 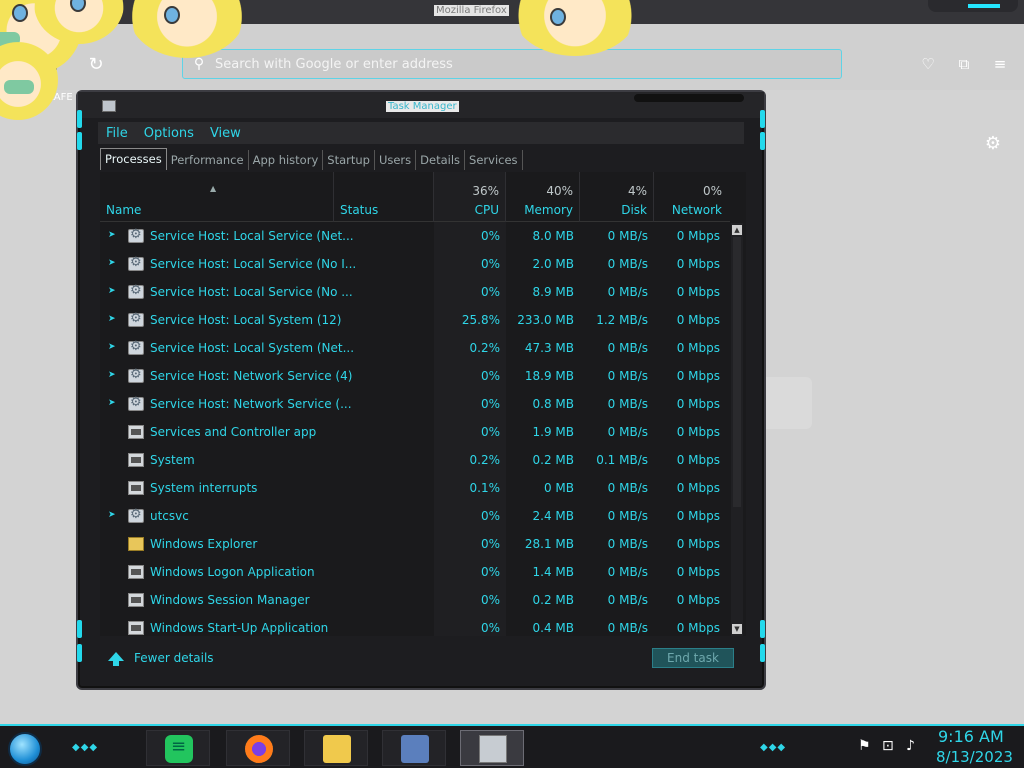 I want to click on network-icon: ⊡, so click(x=888, y=746).